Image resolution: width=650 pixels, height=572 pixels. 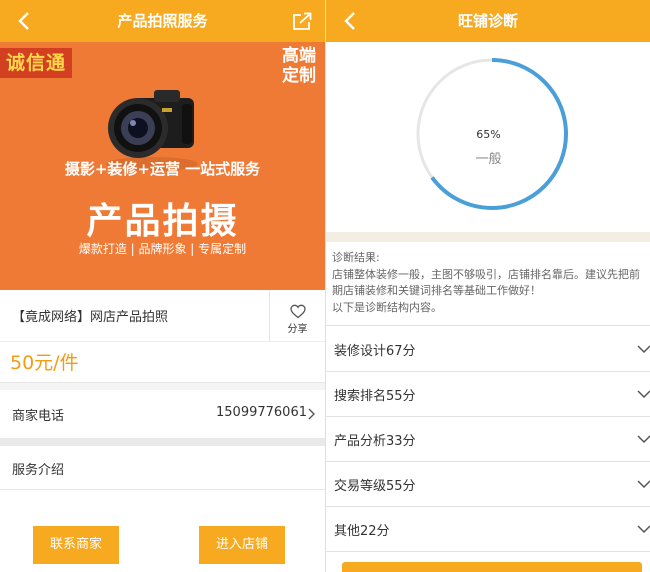 I want to click on service-intro-row: 服务介绍, so click(x=162, y=468).